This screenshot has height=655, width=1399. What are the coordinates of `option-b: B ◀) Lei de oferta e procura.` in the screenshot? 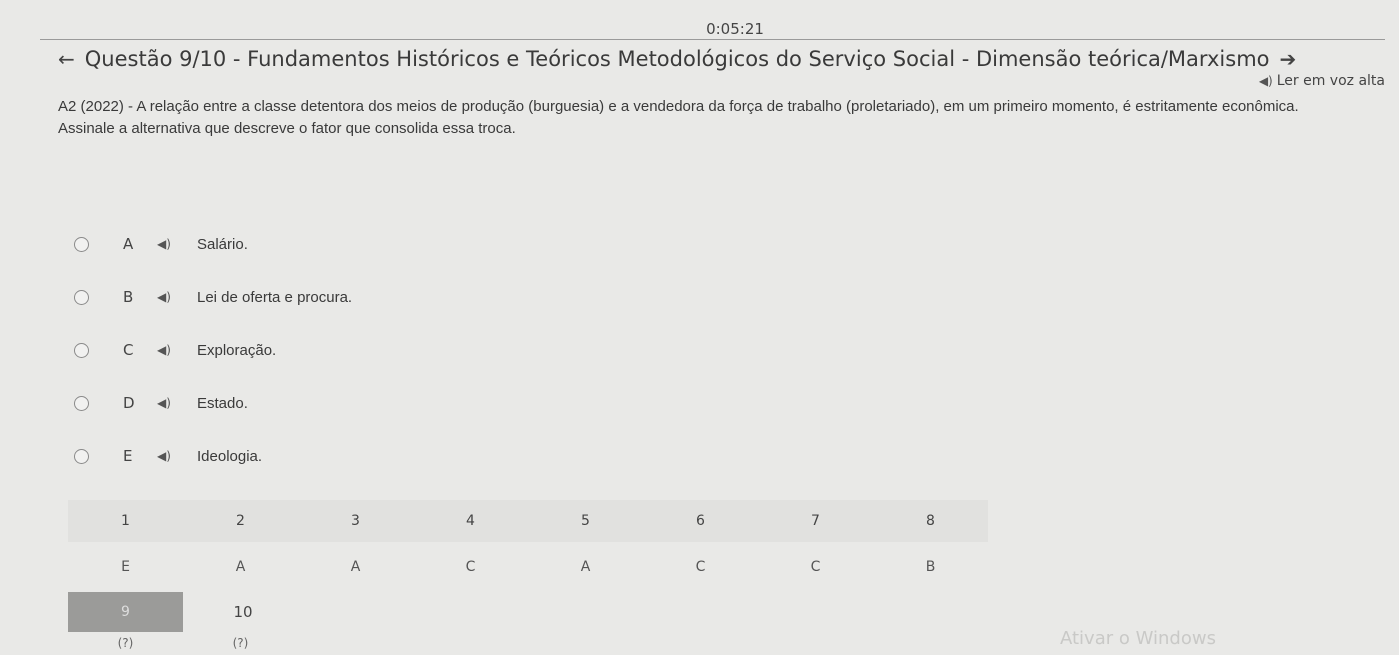 It's located at (226, 297).